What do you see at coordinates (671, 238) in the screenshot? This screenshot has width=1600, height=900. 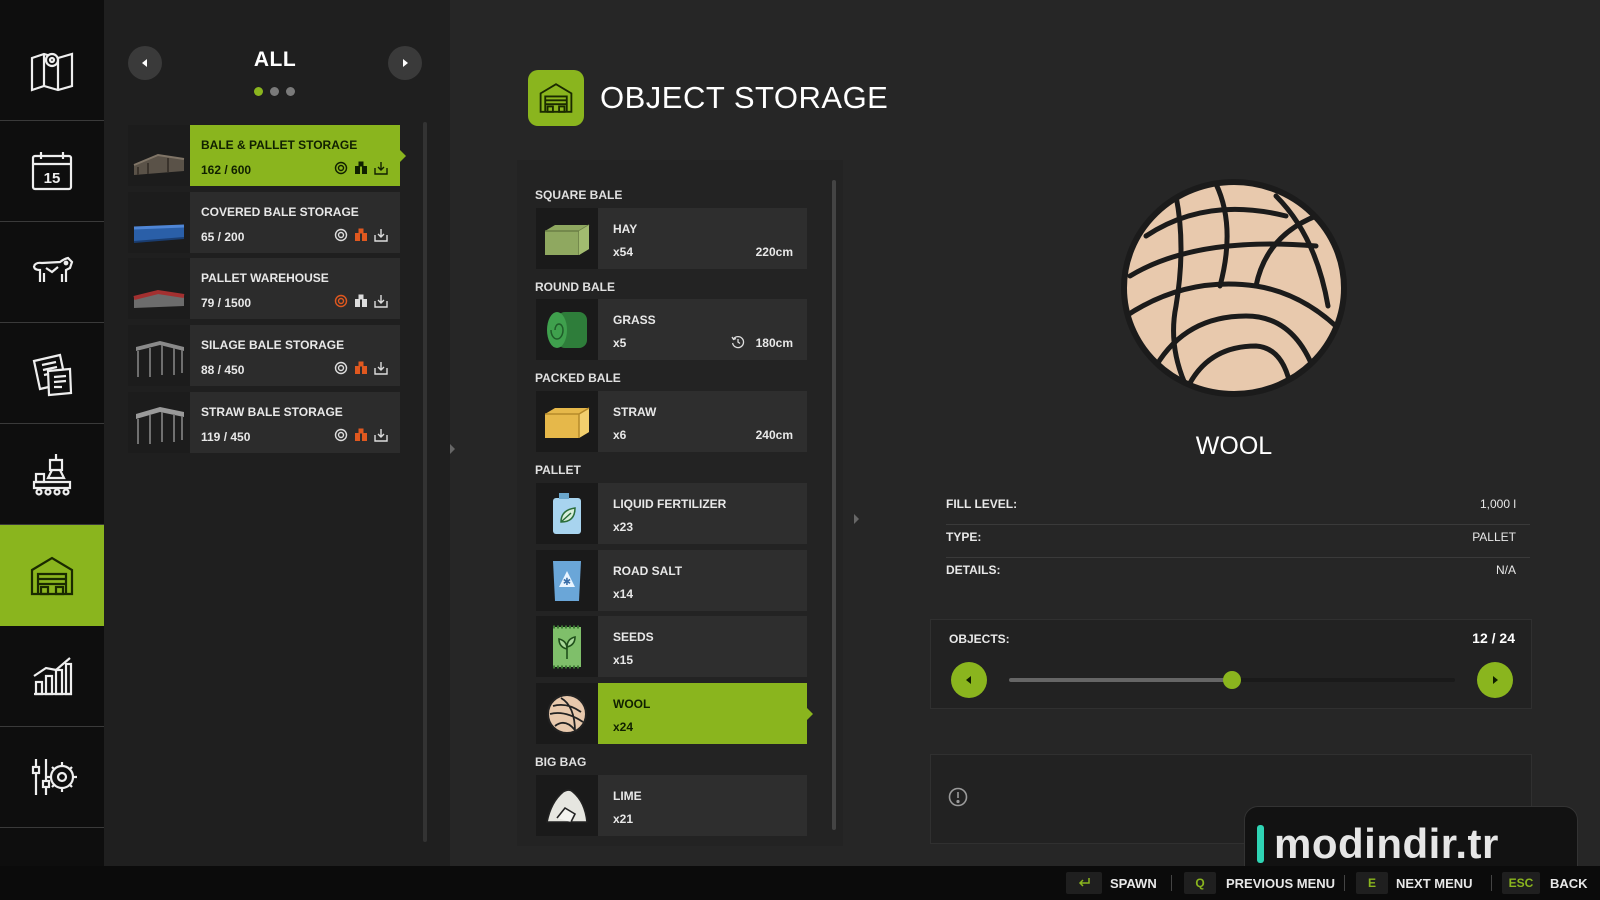 I see `object-row-hay: HAY x54 220cm` at bounding box center [671, 238].